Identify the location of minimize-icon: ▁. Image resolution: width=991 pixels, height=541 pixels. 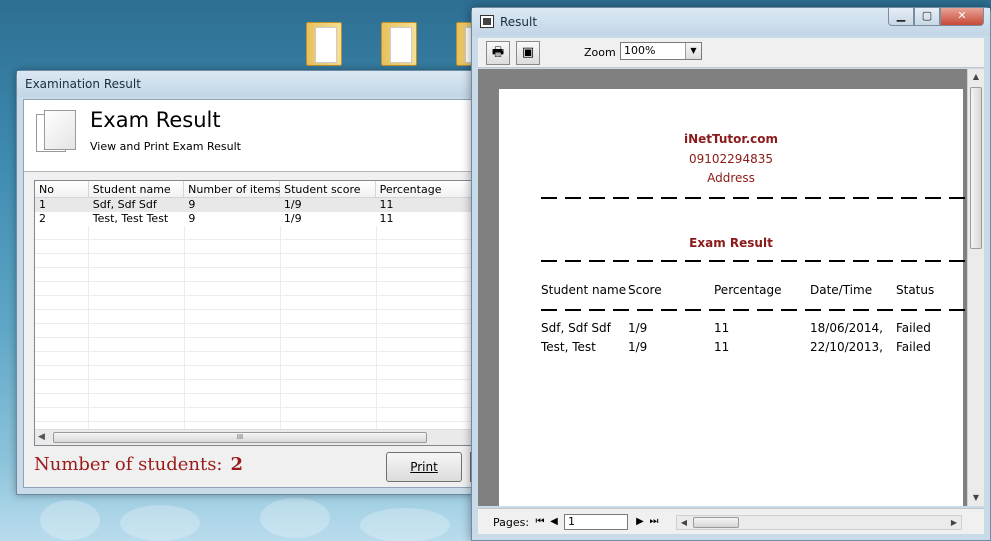
(901, 15).